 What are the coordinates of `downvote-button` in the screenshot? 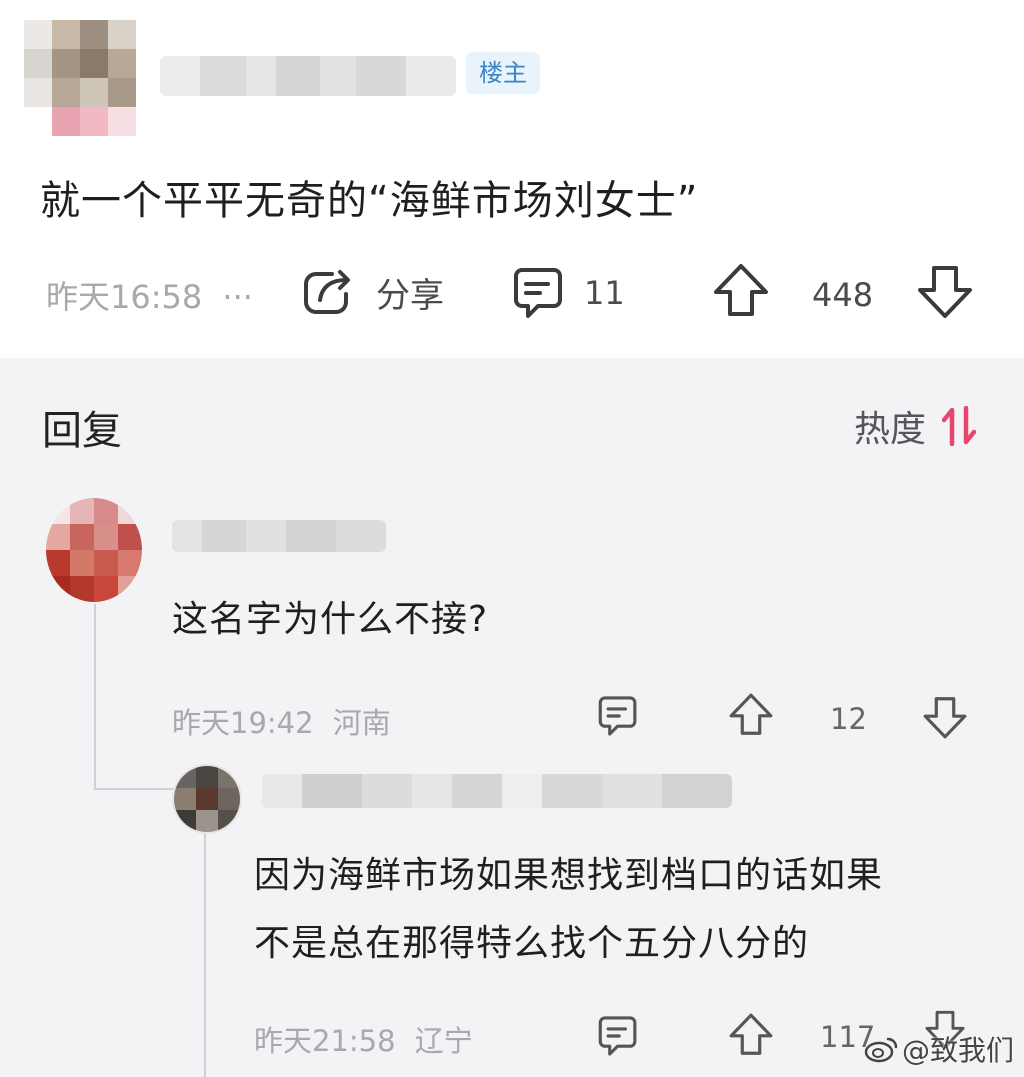 It's located at (945, 291).